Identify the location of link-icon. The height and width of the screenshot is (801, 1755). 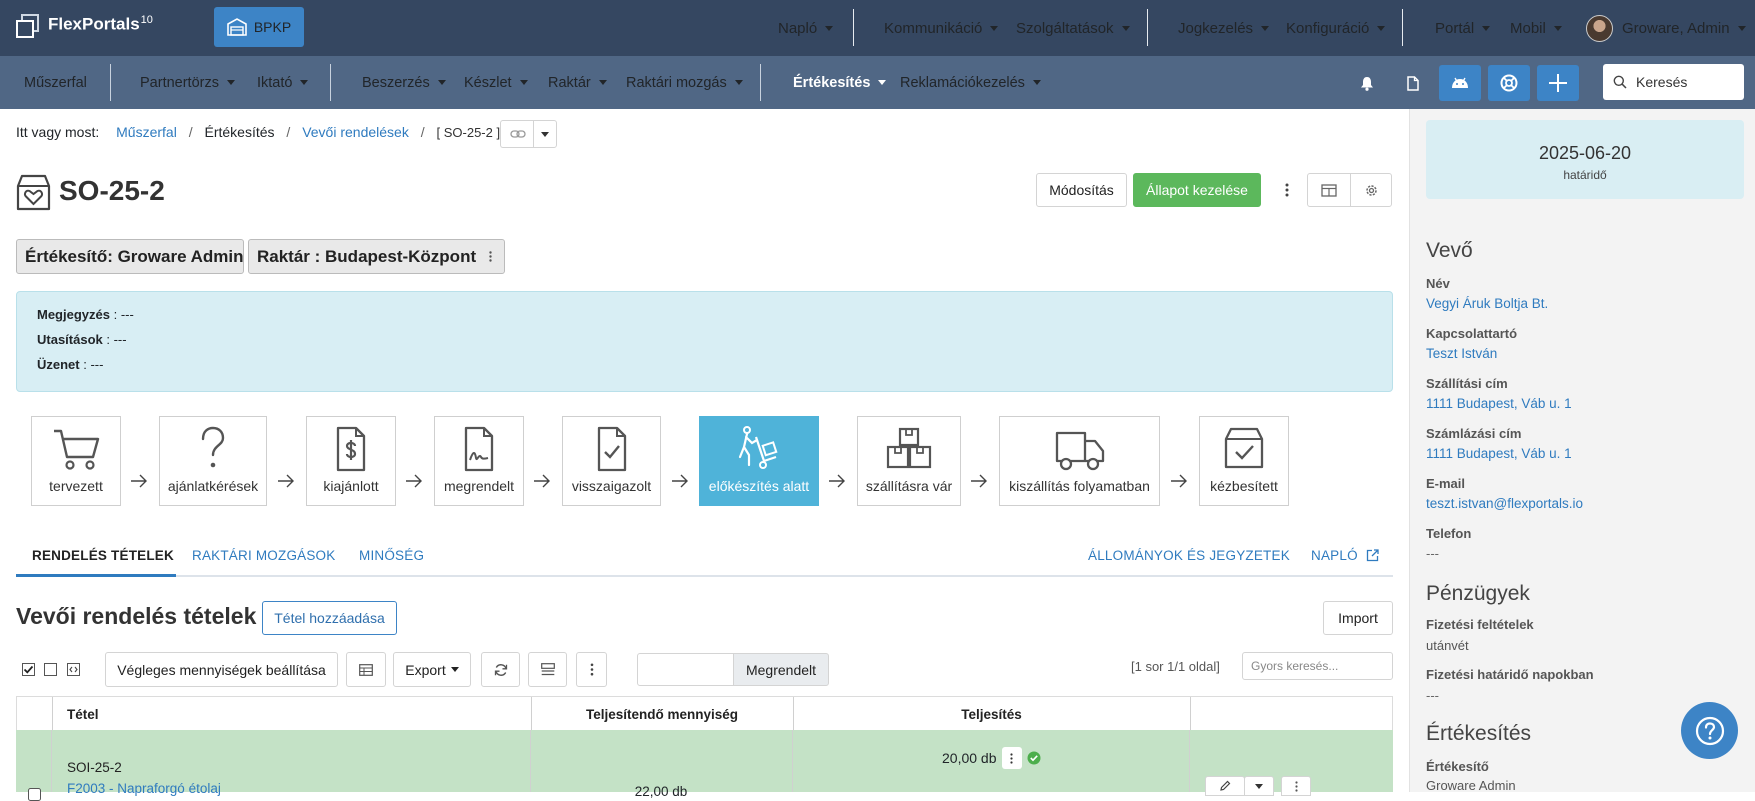
(517, 134).